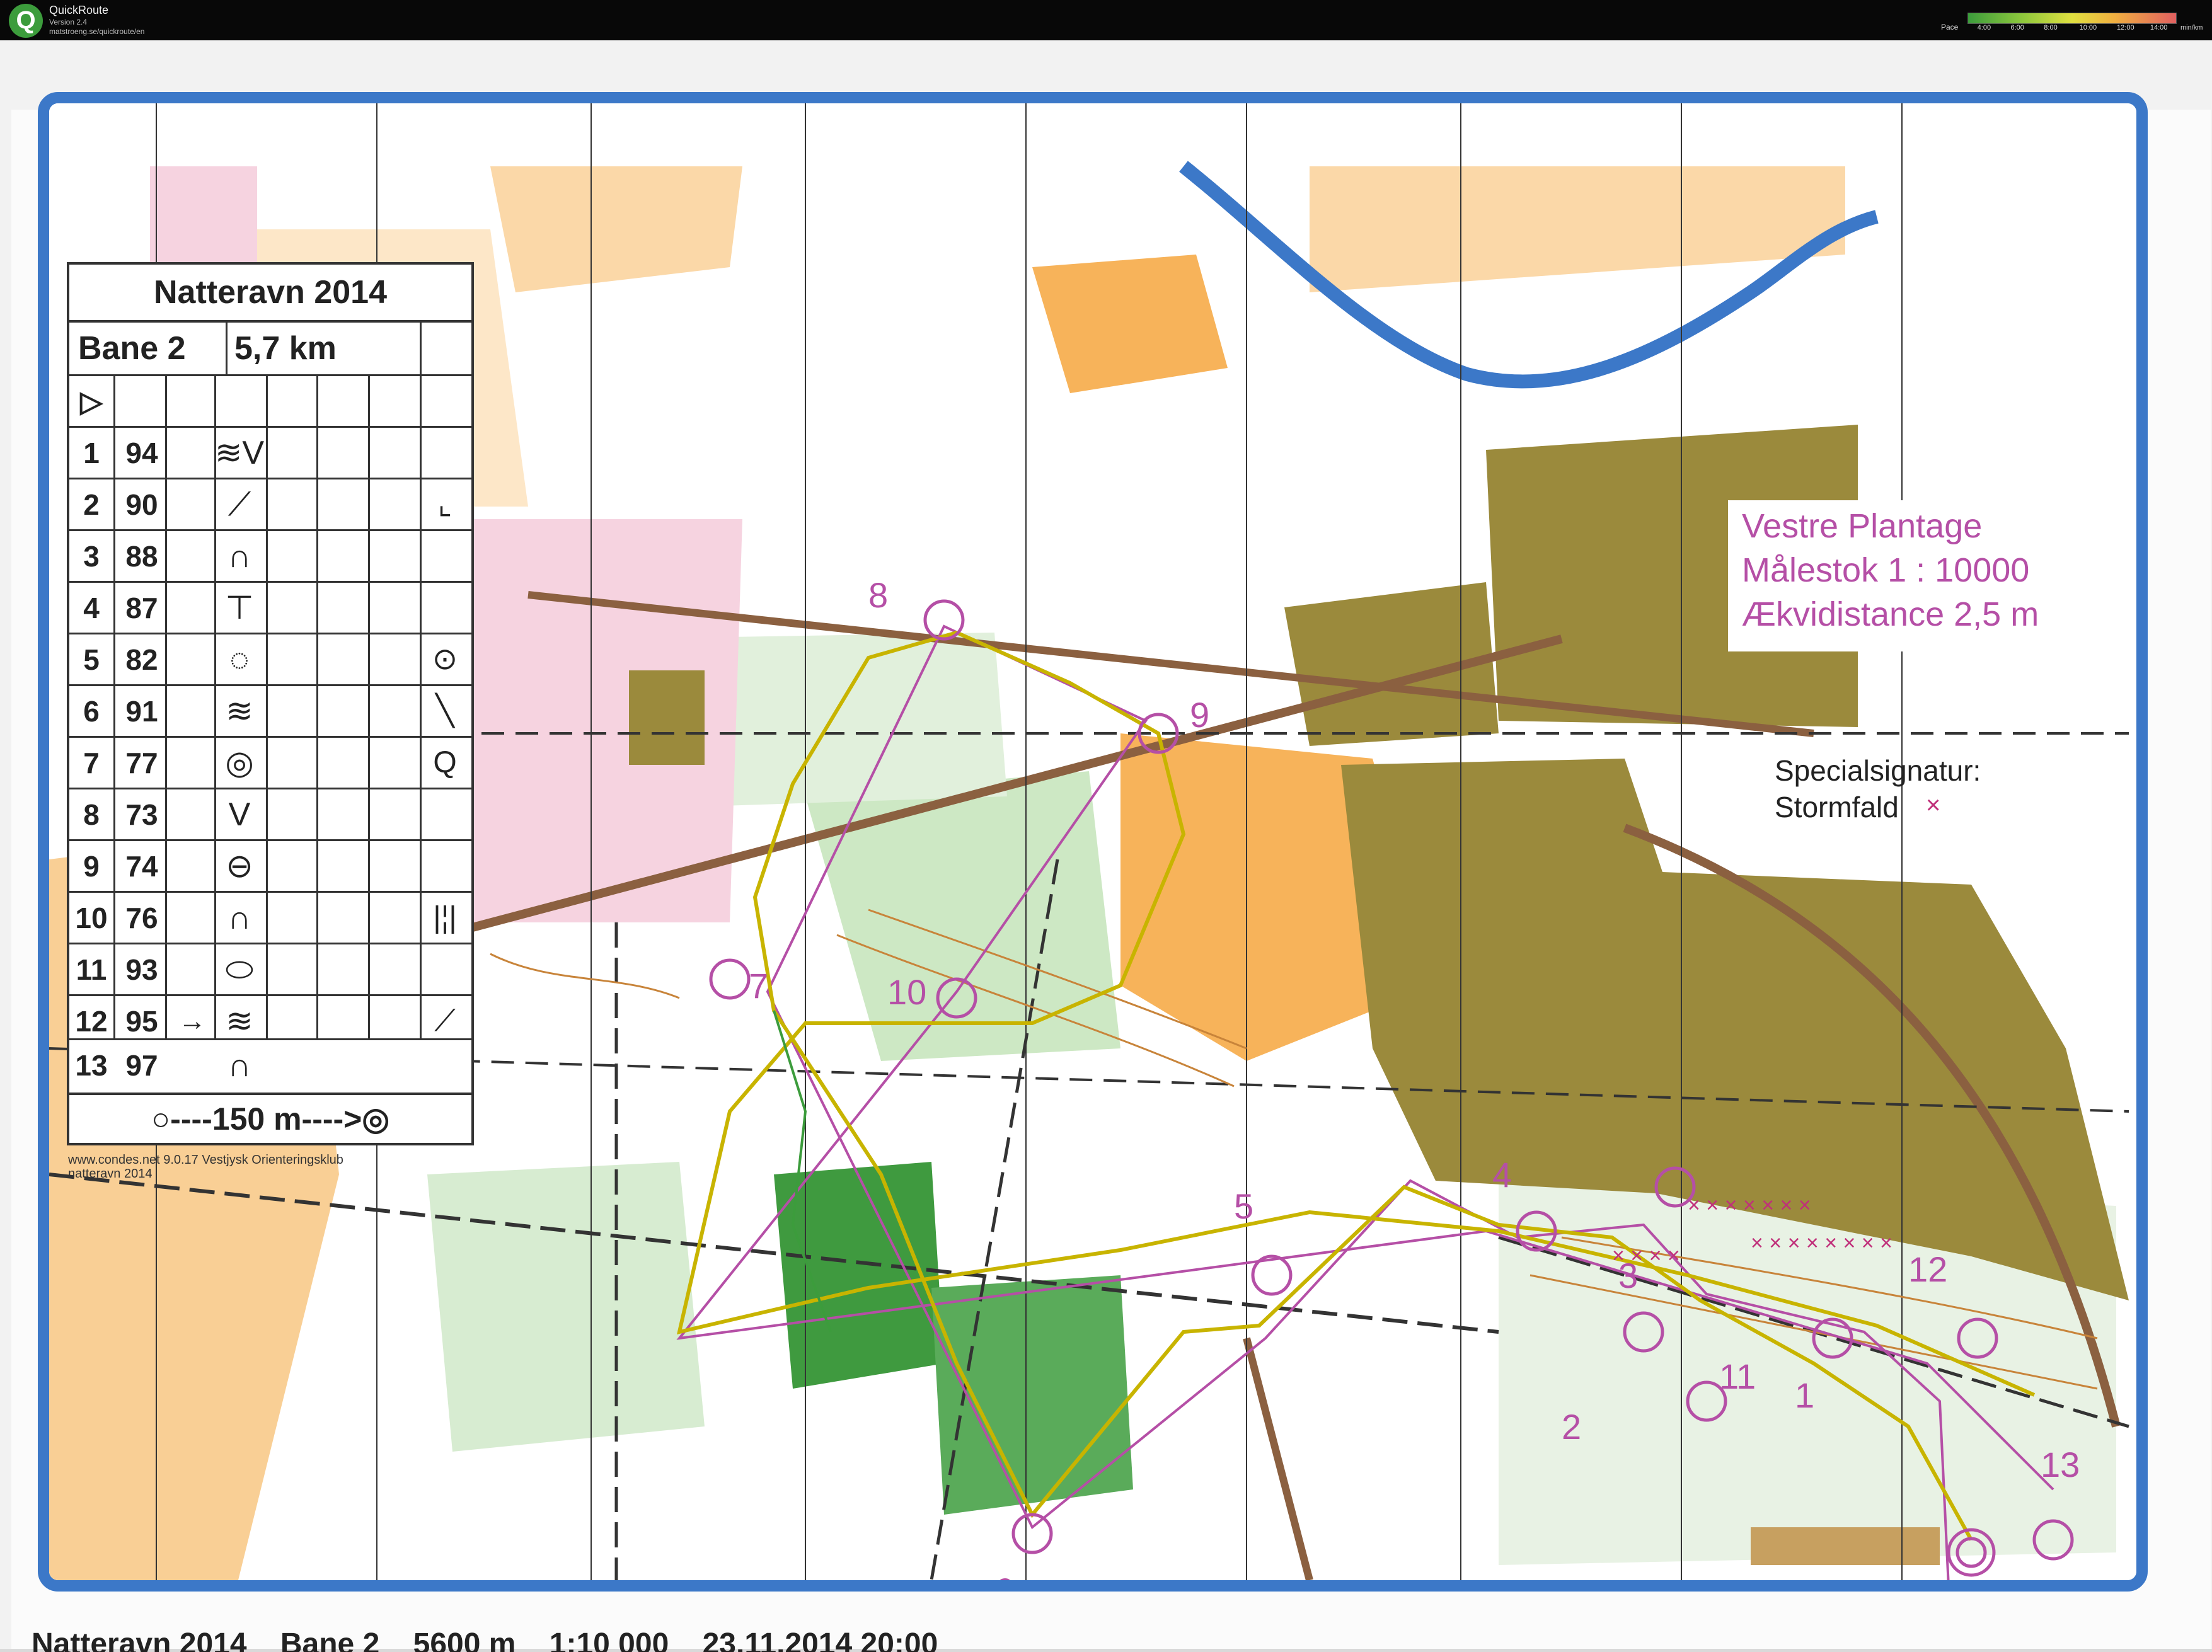 Image resolution: width=2212 pixels, height=1652 pixels. Describe the element at coordinates (141, 504) in the screenshot. I see `control-code: 90` at that location.